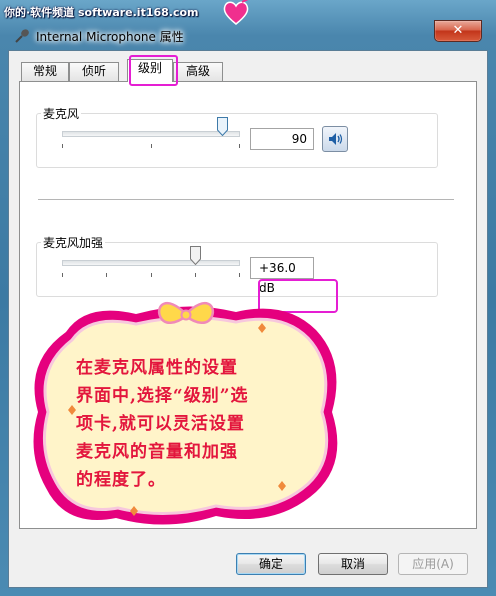 The width and height of the screenshot is (496, 596). I want to click on boost-label: 麦克风加强, so click(73, 242).